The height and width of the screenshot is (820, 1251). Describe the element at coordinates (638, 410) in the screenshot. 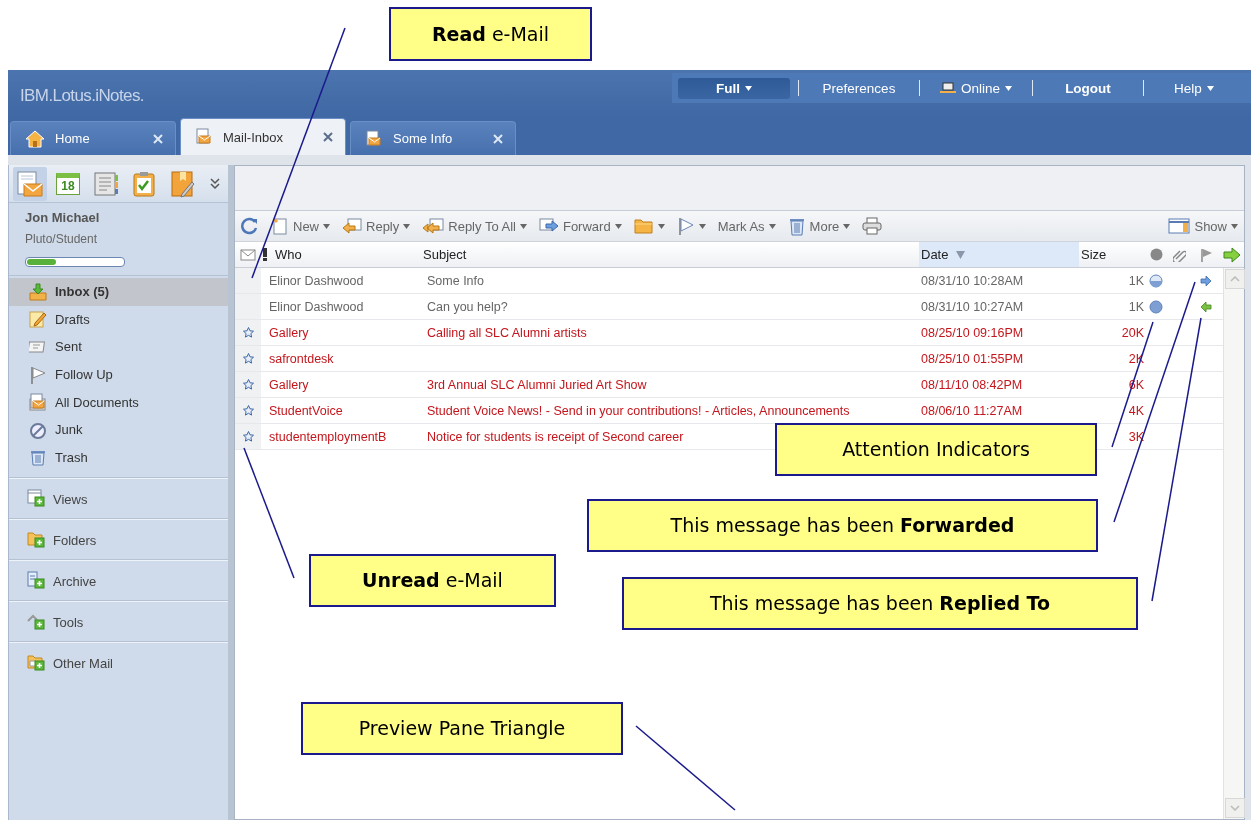

I see `subject-cell-text: Student Voice News! - Send in your contributions! - Articles, Announcements` at that location.